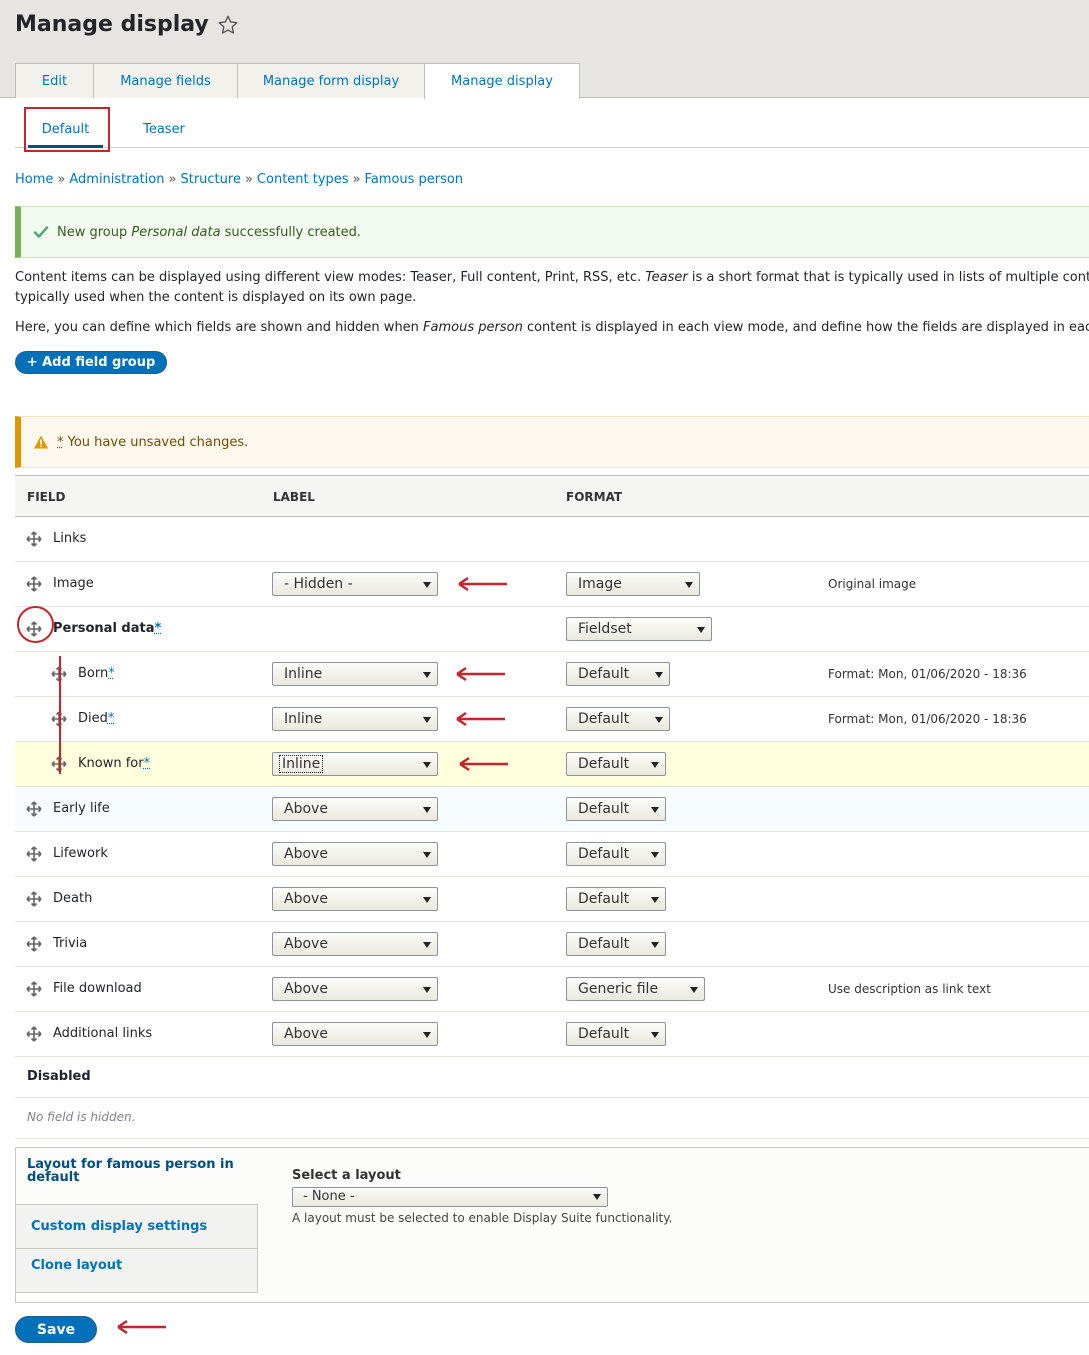 The height and width of the screenshot is (1355, 1089). Describe the element at coordinates (165, 80) in the screenshot. I see `tab-manage-fields: Manage fields` at that location.